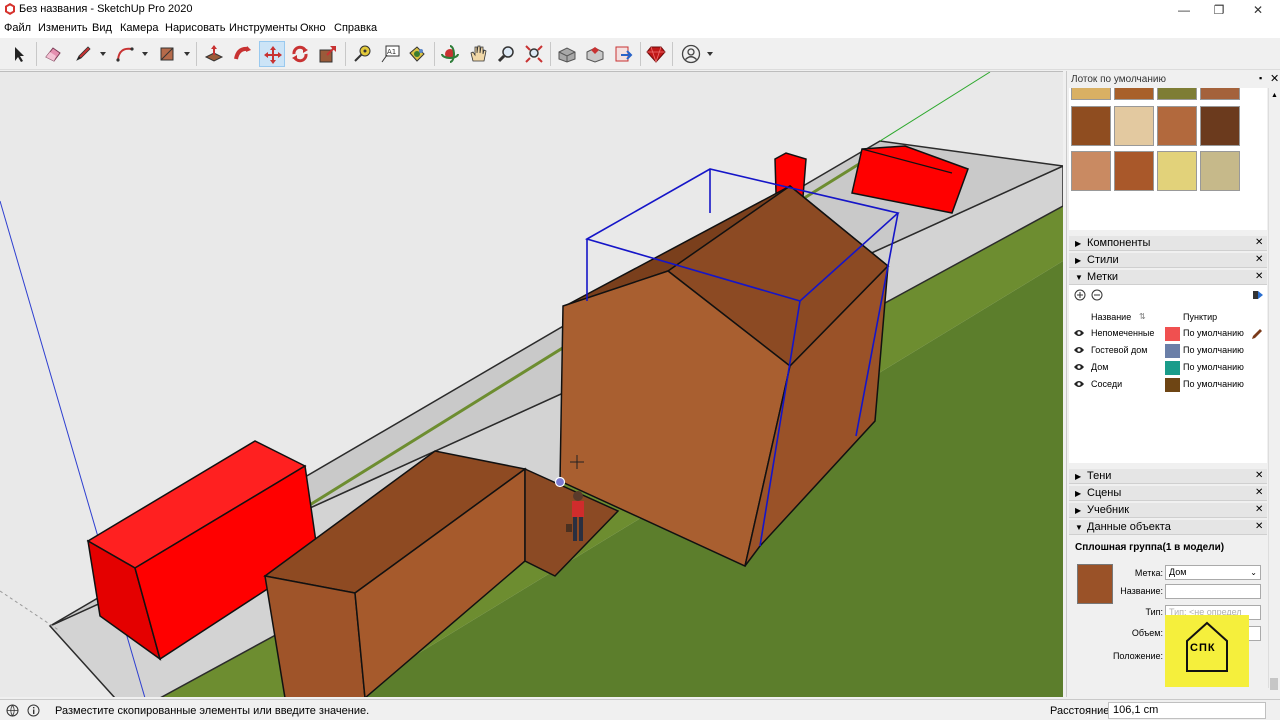 The image size is (1280, 720). I want to click on tag-row: Дом По умолчанию, so click(1168, 368).